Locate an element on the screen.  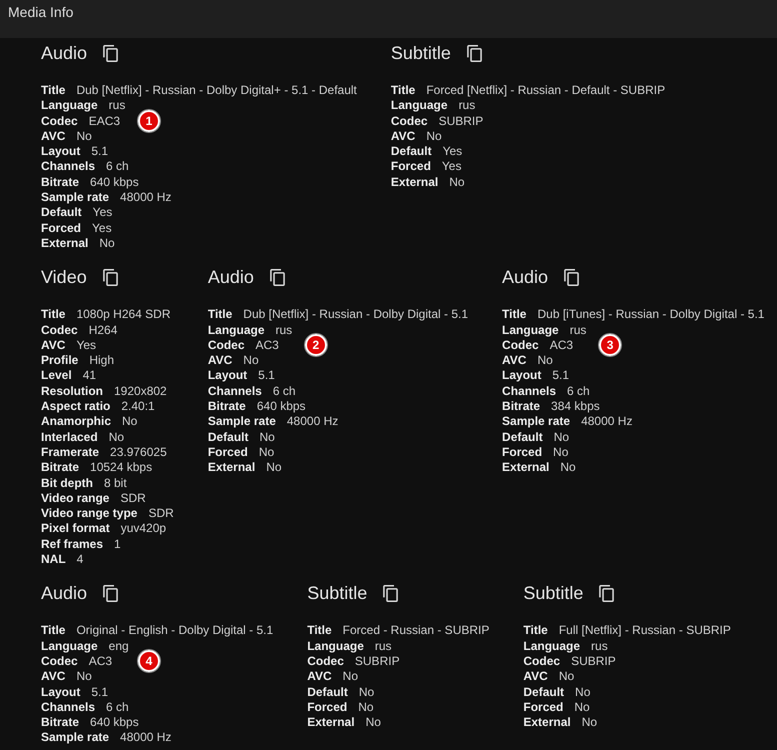
field-value: High is located at coordinates (101, 360).